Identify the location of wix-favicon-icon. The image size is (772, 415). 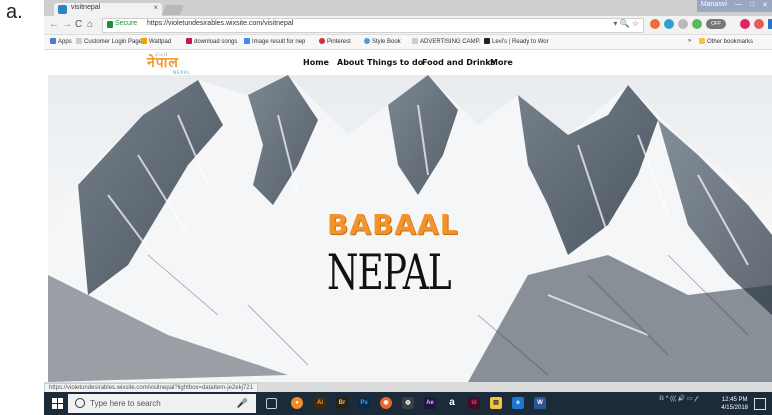
(62, 9).